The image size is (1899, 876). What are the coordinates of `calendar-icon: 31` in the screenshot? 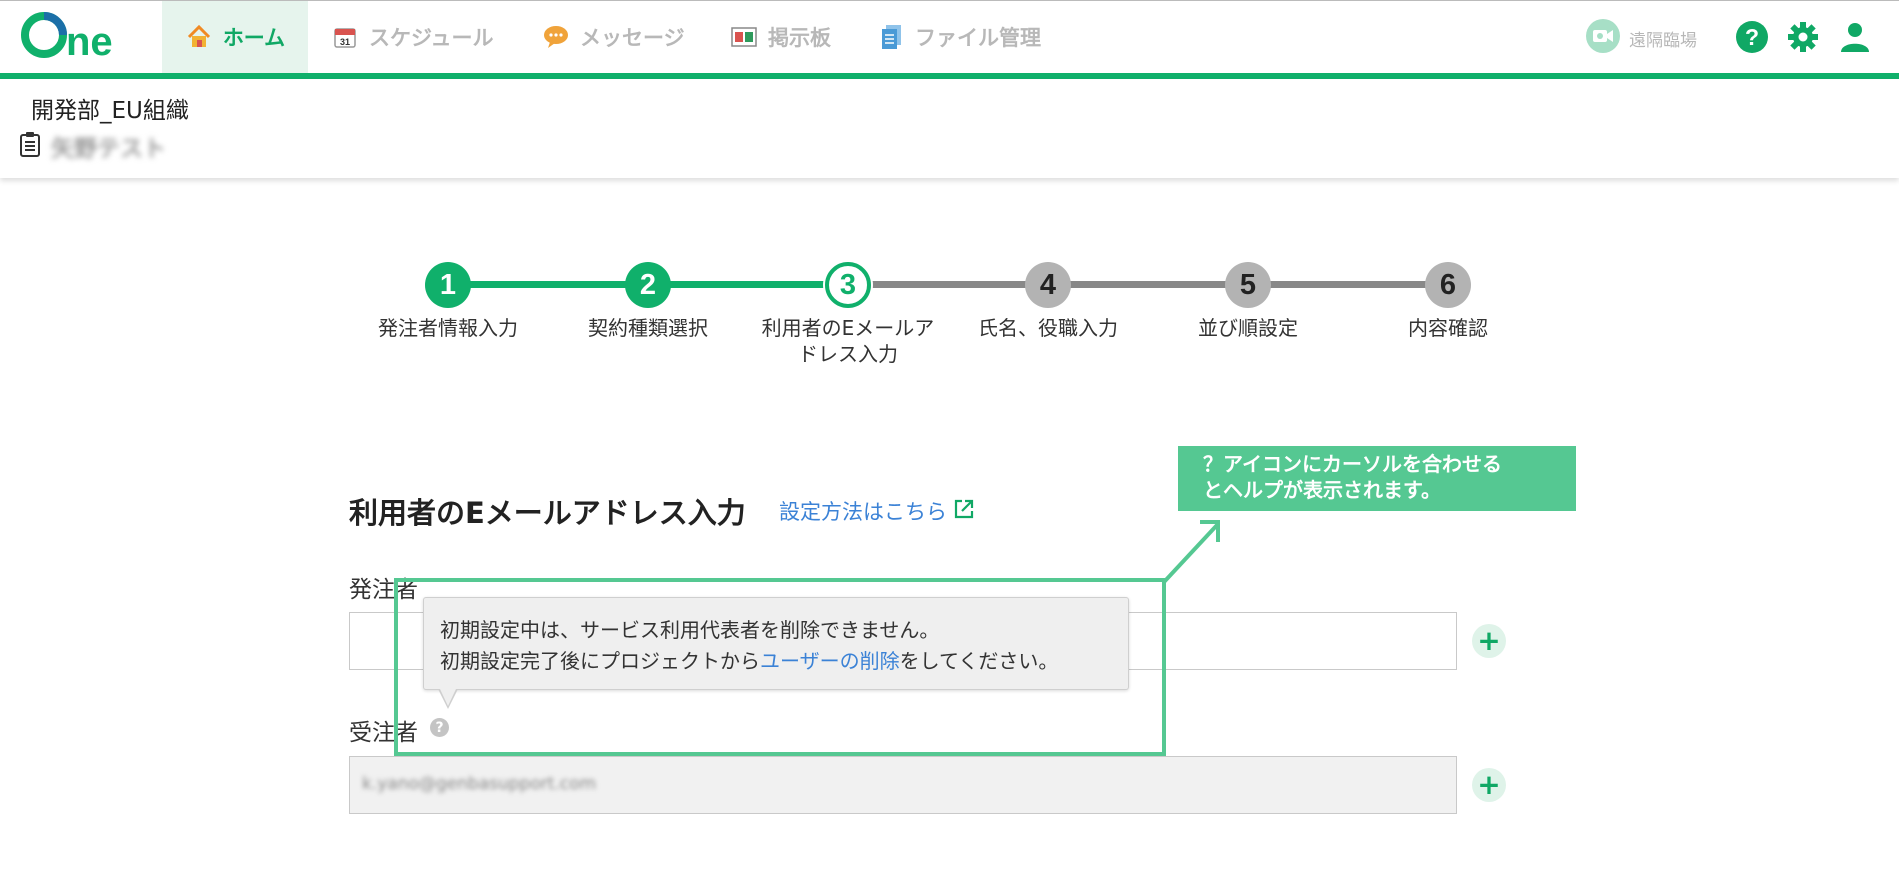 It's located at (345, 37).